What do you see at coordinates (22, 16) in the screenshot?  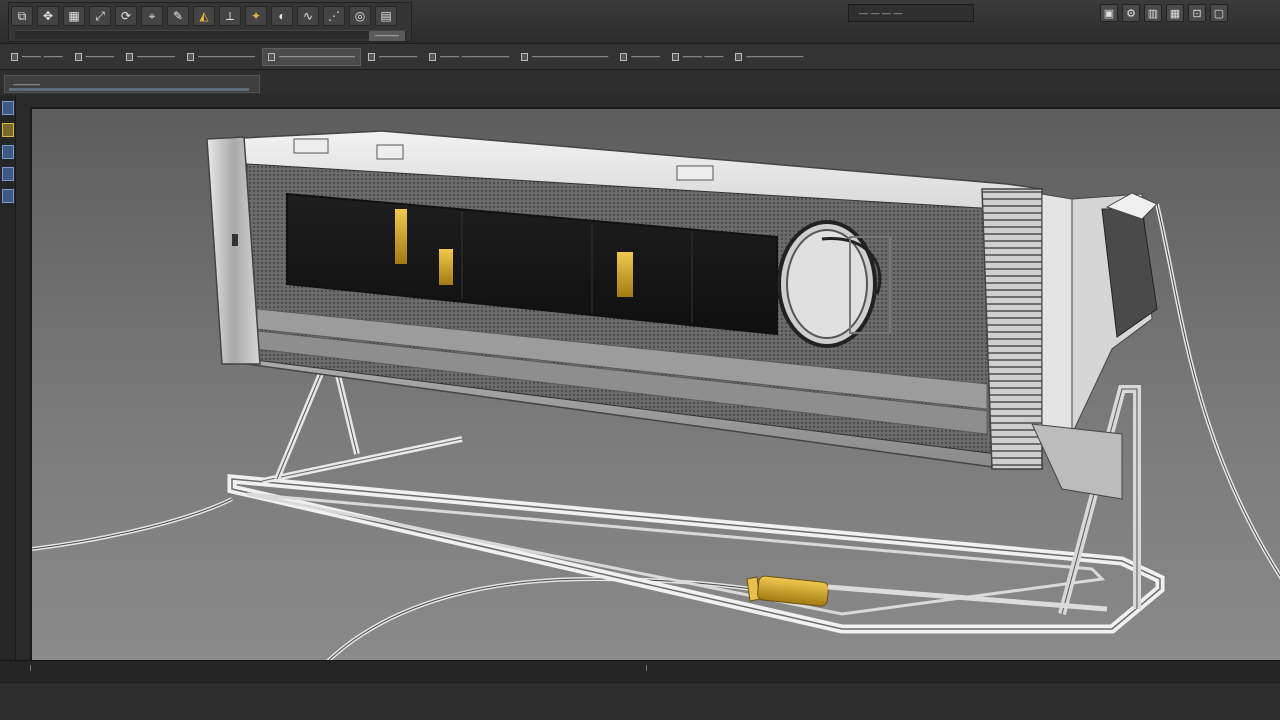 I see `select-icon: ⧉` at bounding box center [22, 16].